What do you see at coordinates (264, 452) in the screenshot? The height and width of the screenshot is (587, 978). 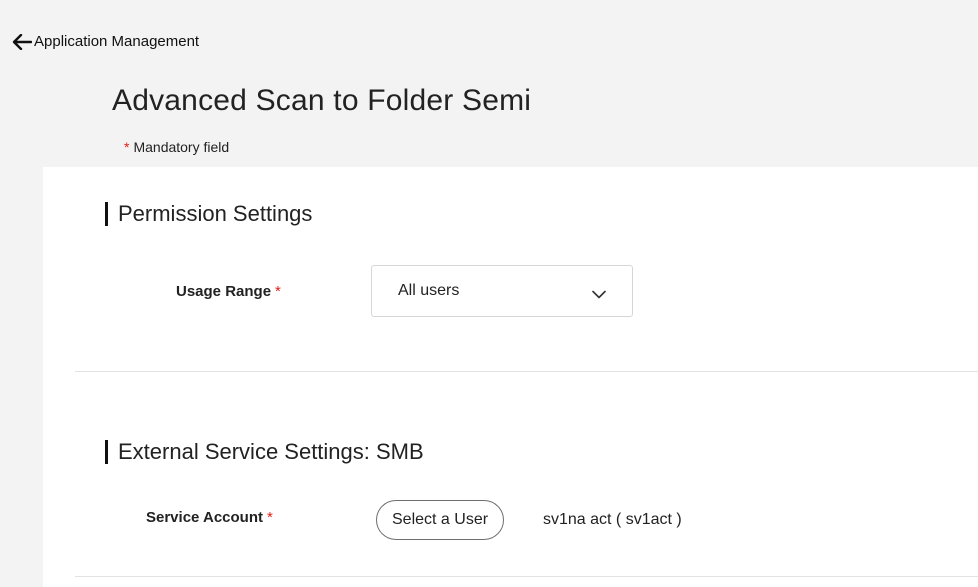 I see `external-service-heading: External Service Settings: SMB` at bounding box center [264, 452].